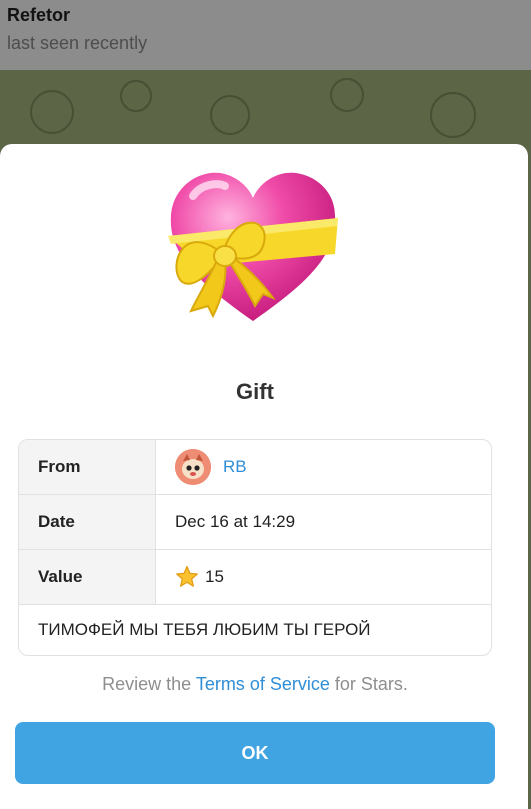  I want to click on gift-message: ТИМОФЕЙ МЫ ТЕБЯ ЛЮБИМ ТЫ ГЕРОЙ, so click(204, 629).